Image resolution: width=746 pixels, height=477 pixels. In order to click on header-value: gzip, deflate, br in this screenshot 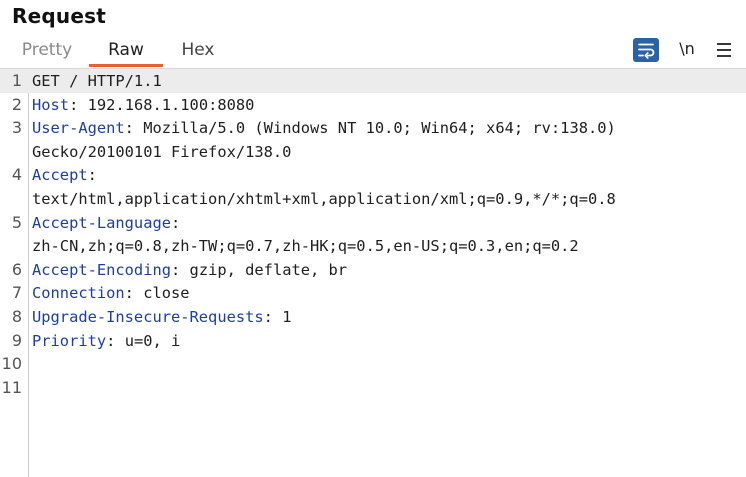, I will do `click(264, 269)`.